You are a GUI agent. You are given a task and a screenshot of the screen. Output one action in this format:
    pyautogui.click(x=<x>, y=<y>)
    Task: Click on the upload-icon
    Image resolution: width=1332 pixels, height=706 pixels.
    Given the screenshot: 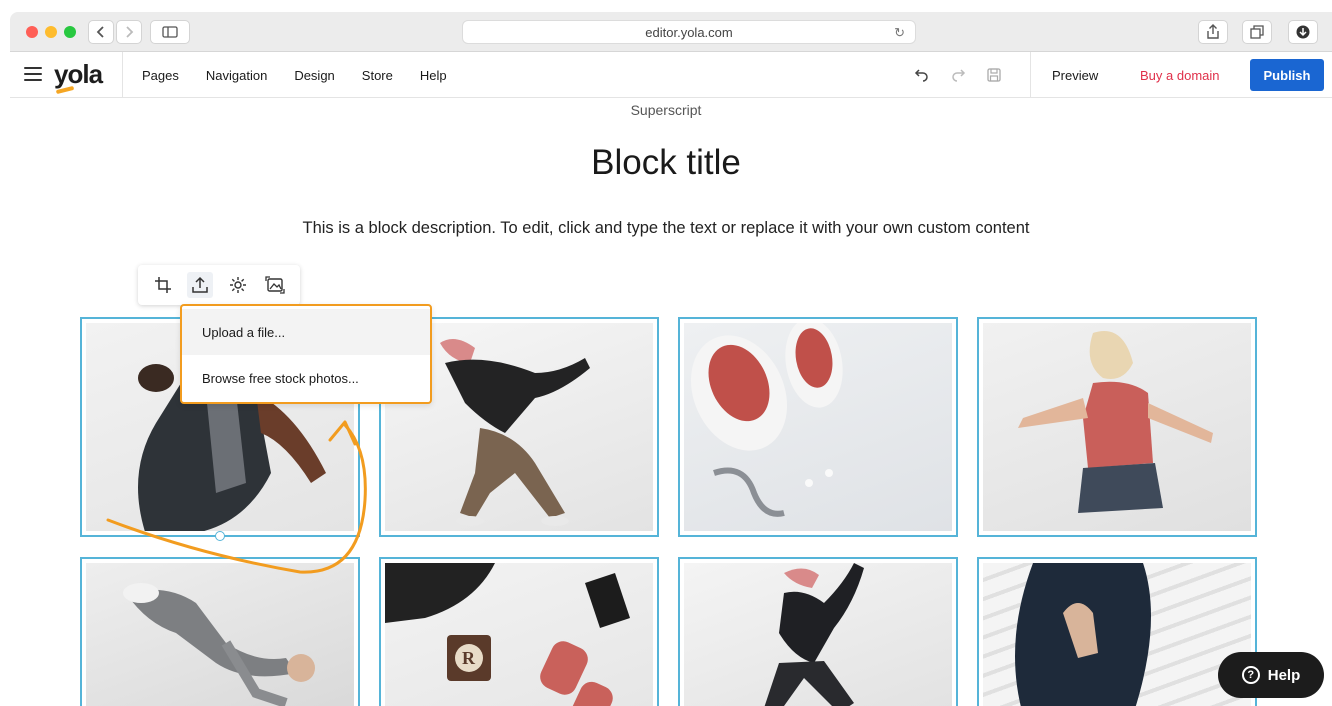 What is the action you would take?
    pyautogui.click(x=200, y=285)
    